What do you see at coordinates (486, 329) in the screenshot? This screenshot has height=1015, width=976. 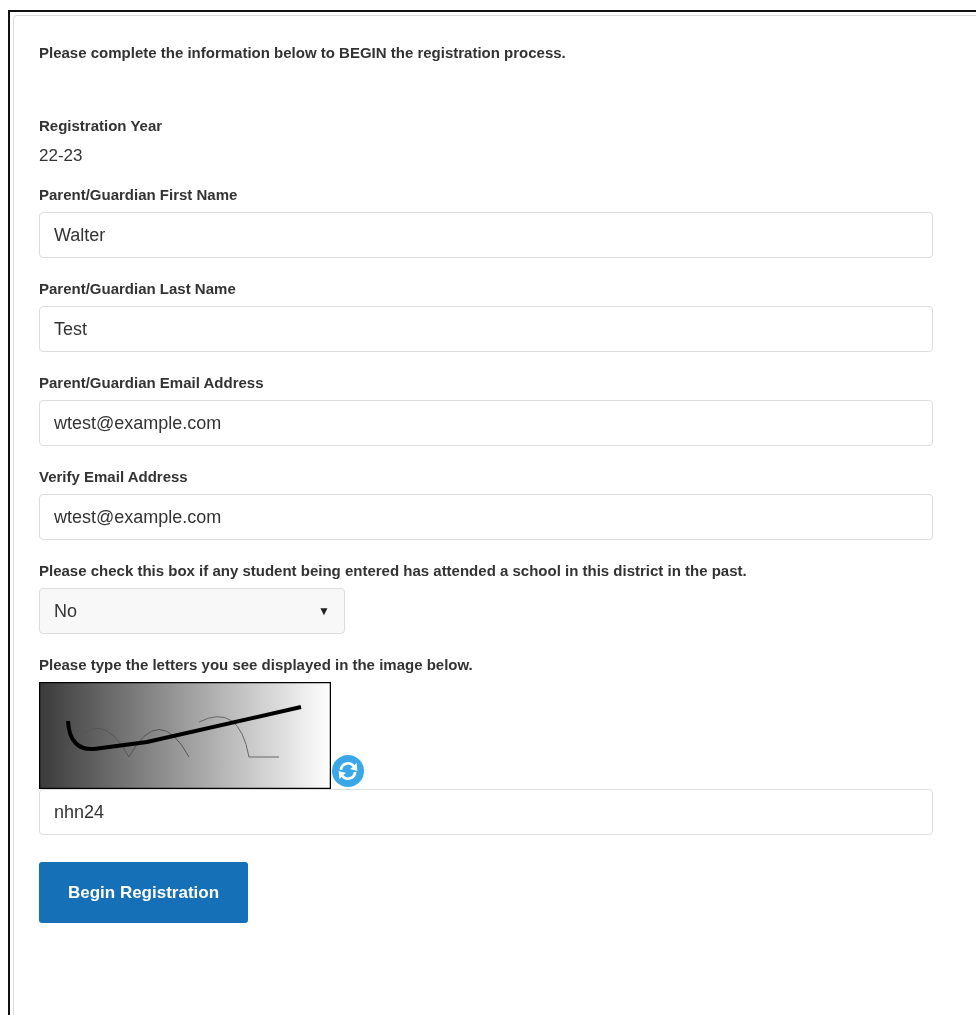 I see `input-field: Test` at bounding box center [486, 329].